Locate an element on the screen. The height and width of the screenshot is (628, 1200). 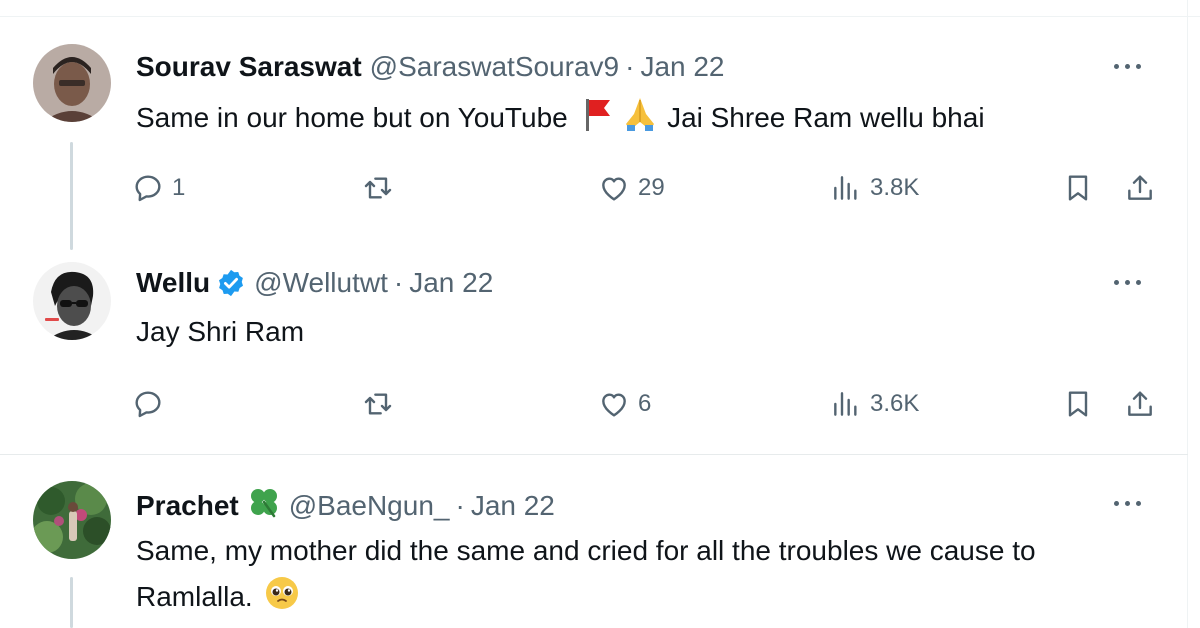
reply-button: 1 is located at coordinates (158, 188).